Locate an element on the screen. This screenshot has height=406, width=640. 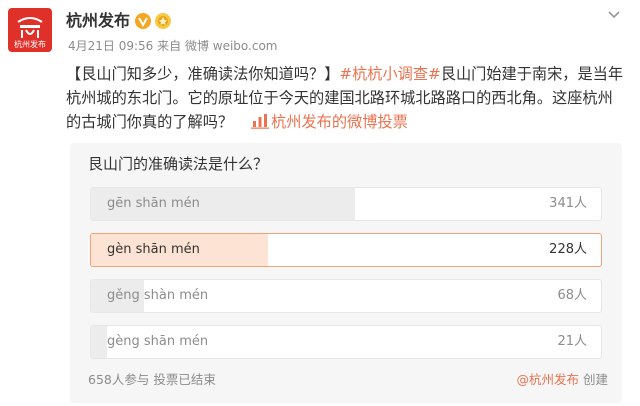
poll-option-label: gèn shān mén is located at coordinates (153, 249).